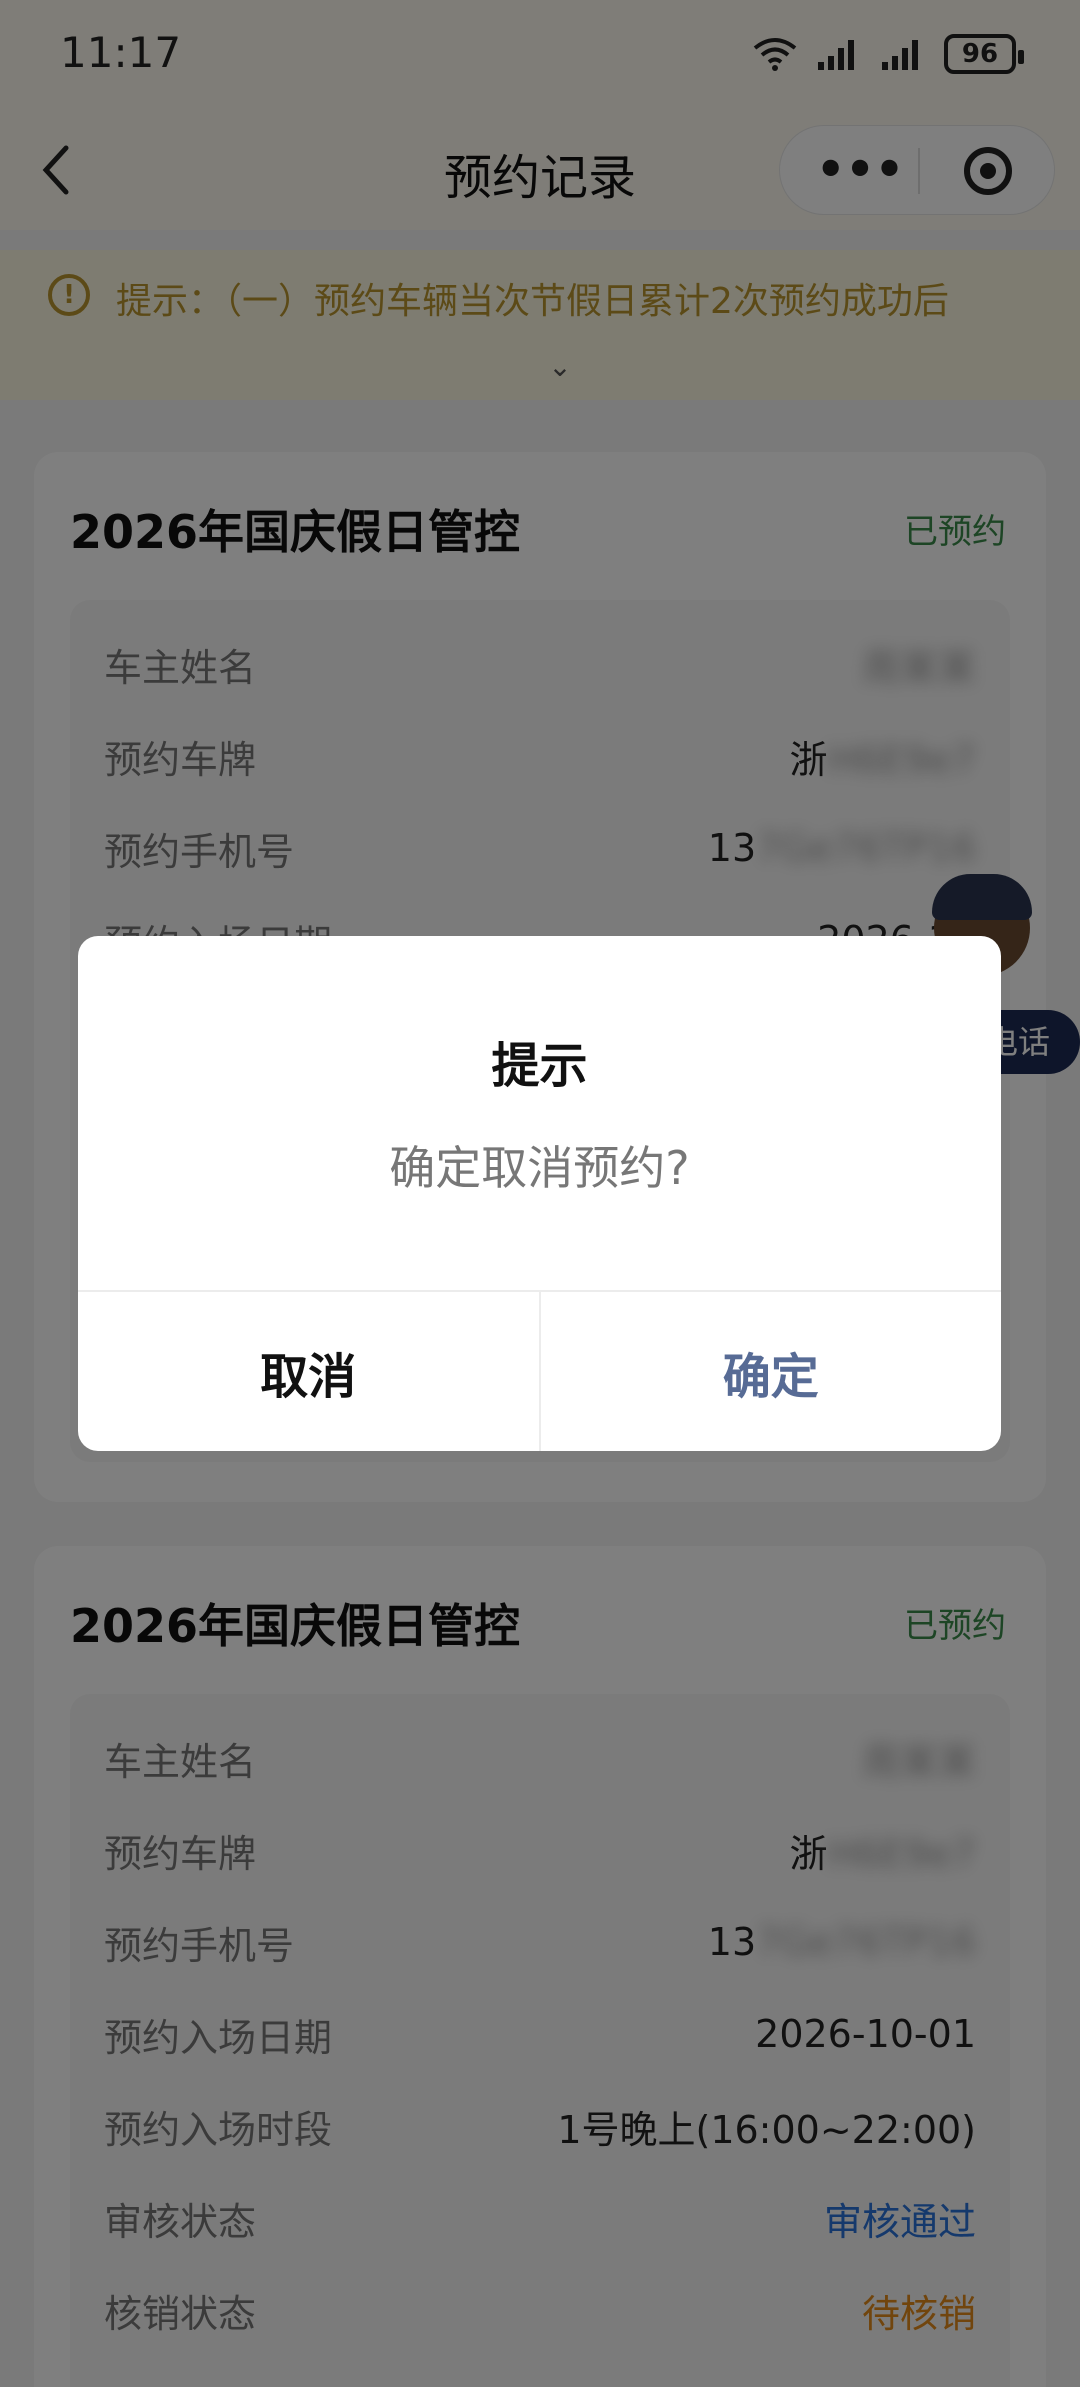  What do you see at coordinates (539, 1066) in the screenshot?
I see `dialog-title: 提示` at bounding box center [539, 1066].